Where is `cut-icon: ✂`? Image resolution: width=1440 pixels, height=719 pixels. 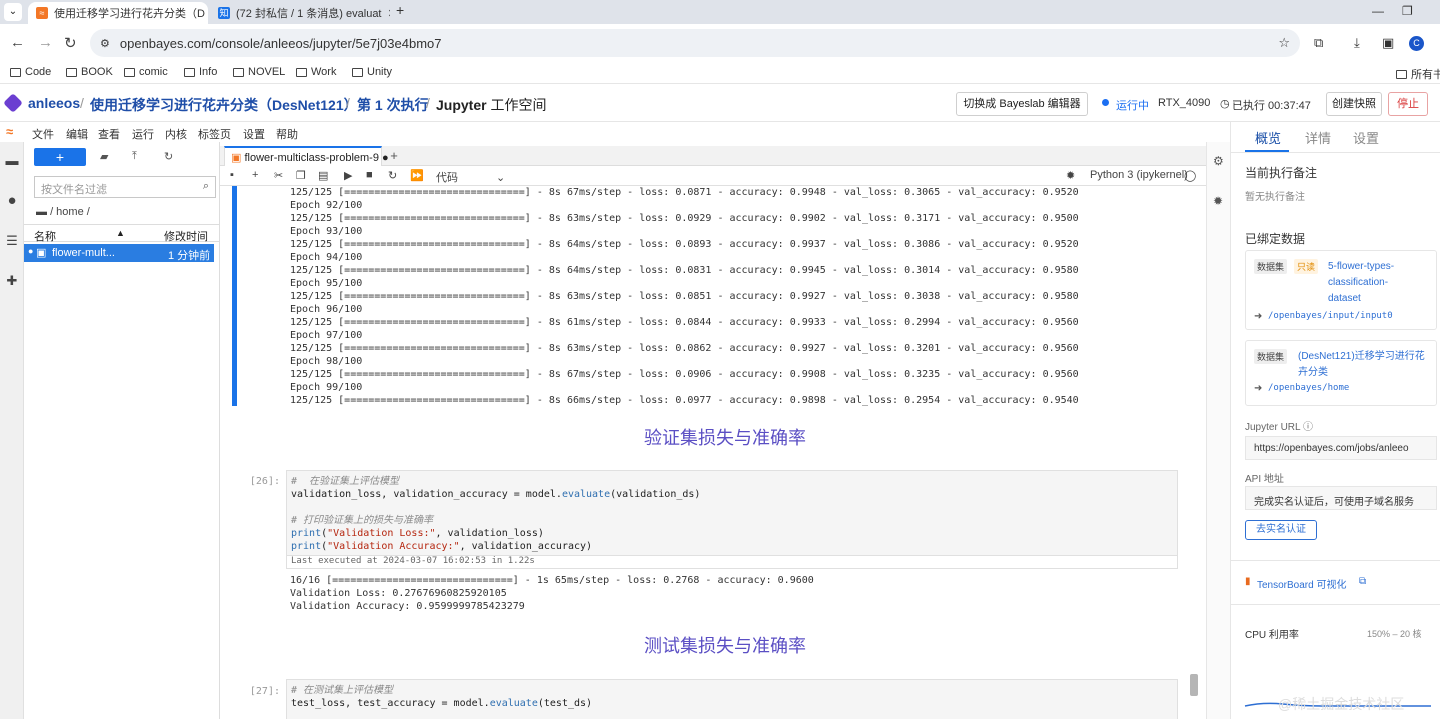 cut-icon: ✂ is located at coordinates (278, 175).